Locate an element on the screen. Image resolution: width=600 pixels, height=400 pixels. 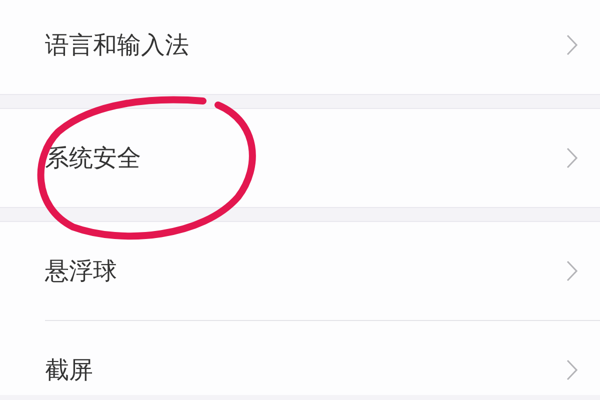
settings-item-label: 语言和输入法 is located at coordinates (117, 45).